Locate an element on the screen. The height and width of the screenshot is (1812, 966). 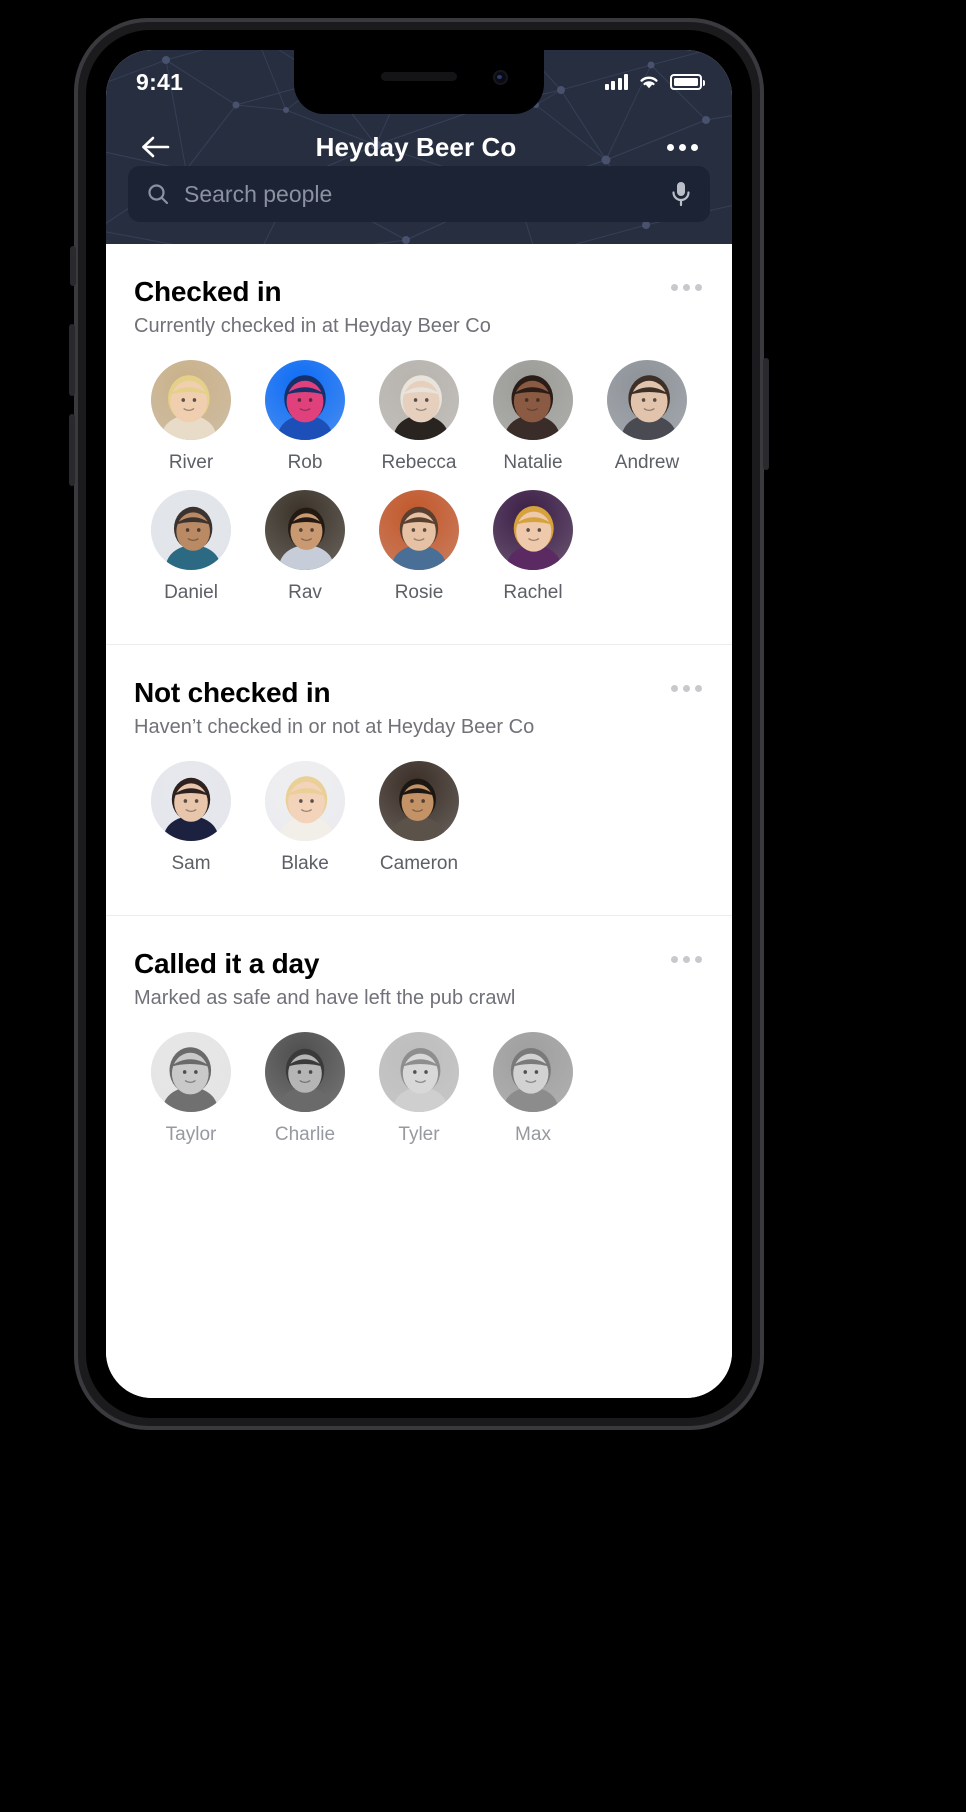
person-blake: Blake is located at coordinates (305, 818).